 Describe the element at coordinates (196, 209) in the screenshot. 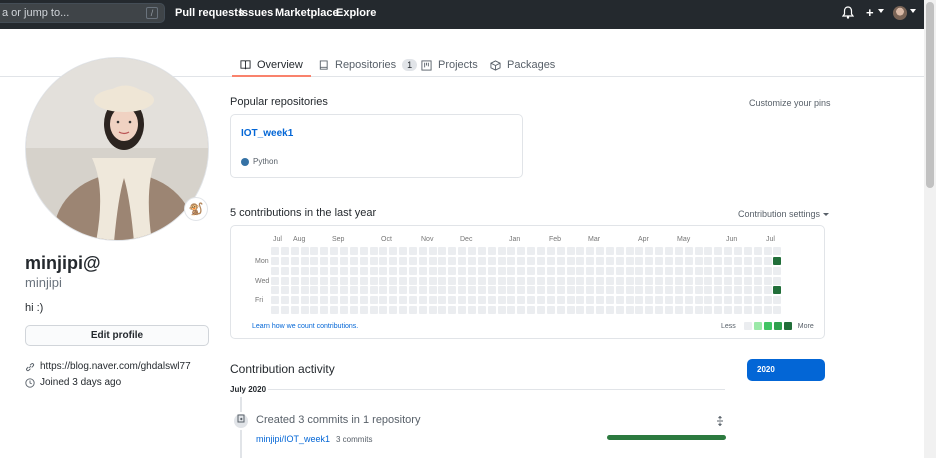

I see `set-status-button: 🐒` at that location.